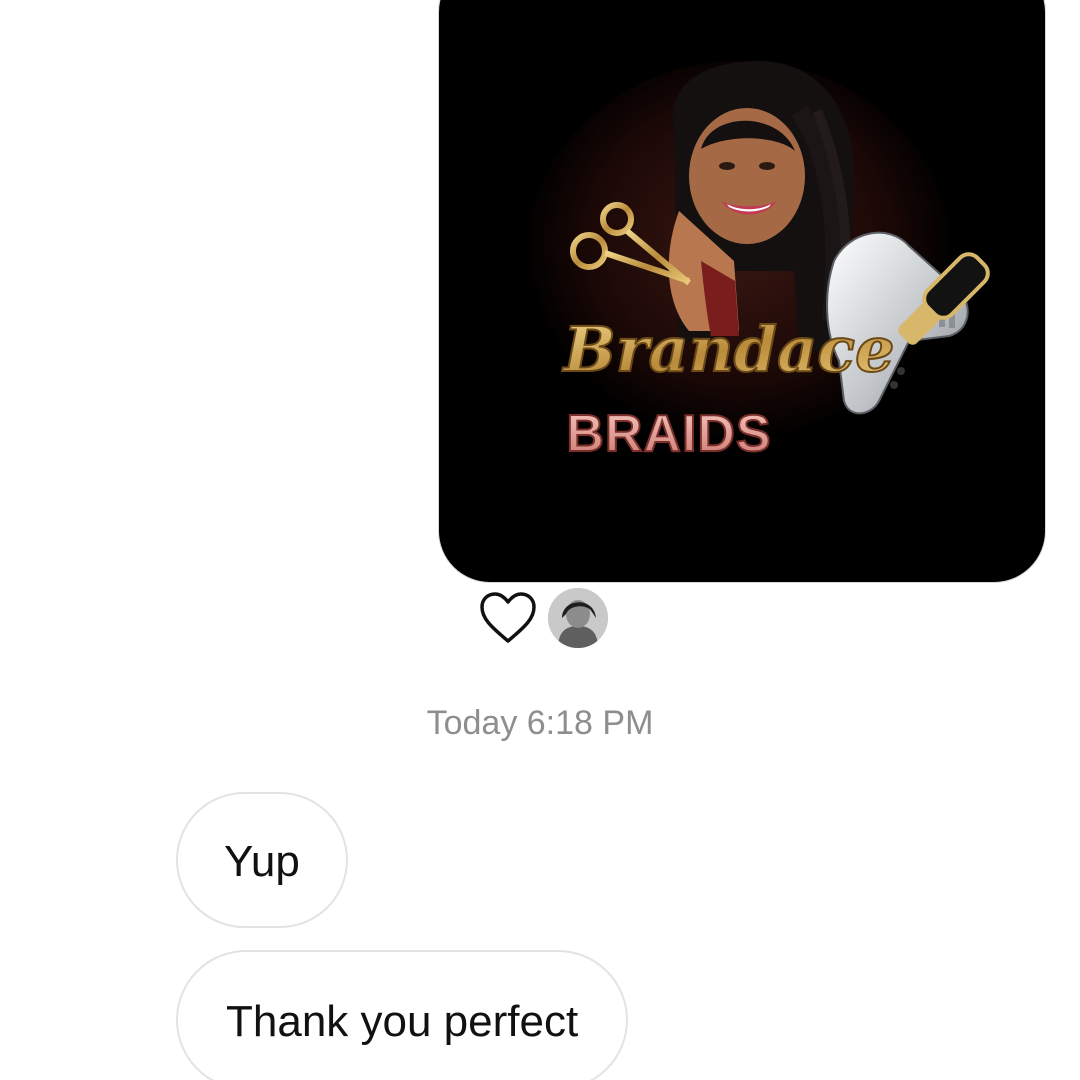 The width and height of the screenshot is (1080, 1080). I want to click on message-reactions, so click(548, 620).